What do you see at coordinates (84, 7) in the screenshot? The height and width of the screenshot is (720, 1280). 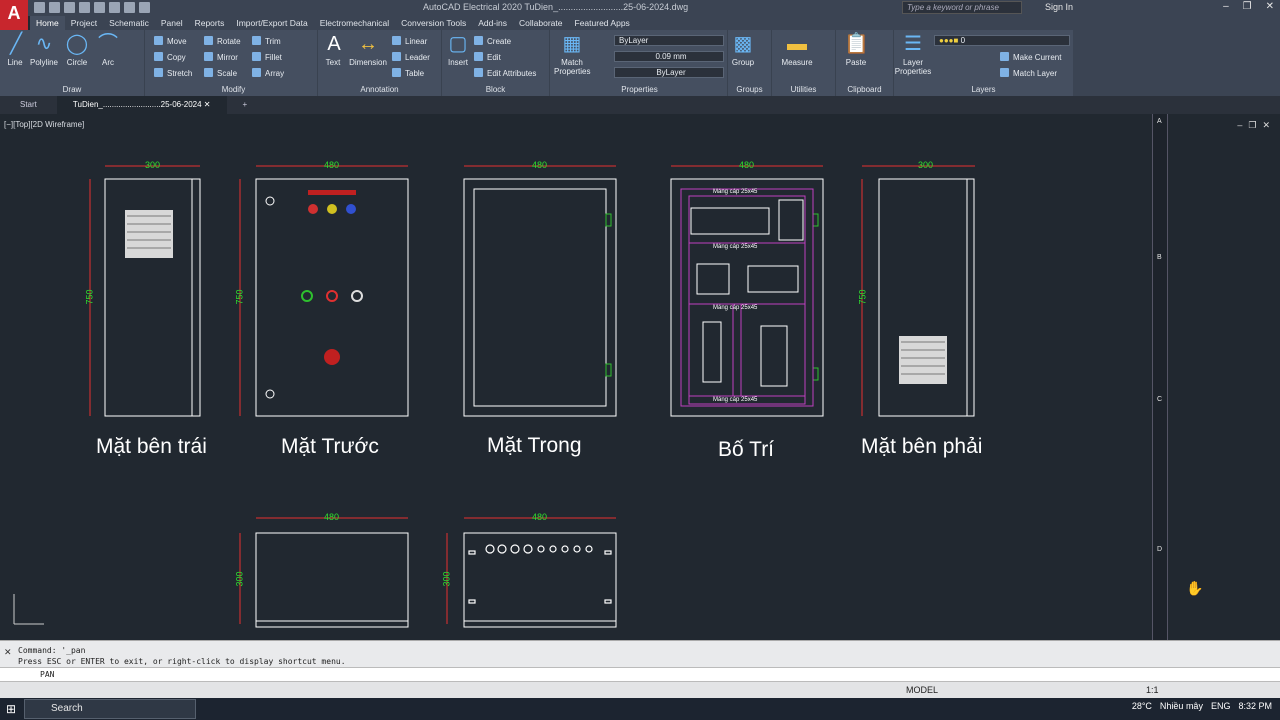 I see `saveas-icon` at bounding box center [84, 7].